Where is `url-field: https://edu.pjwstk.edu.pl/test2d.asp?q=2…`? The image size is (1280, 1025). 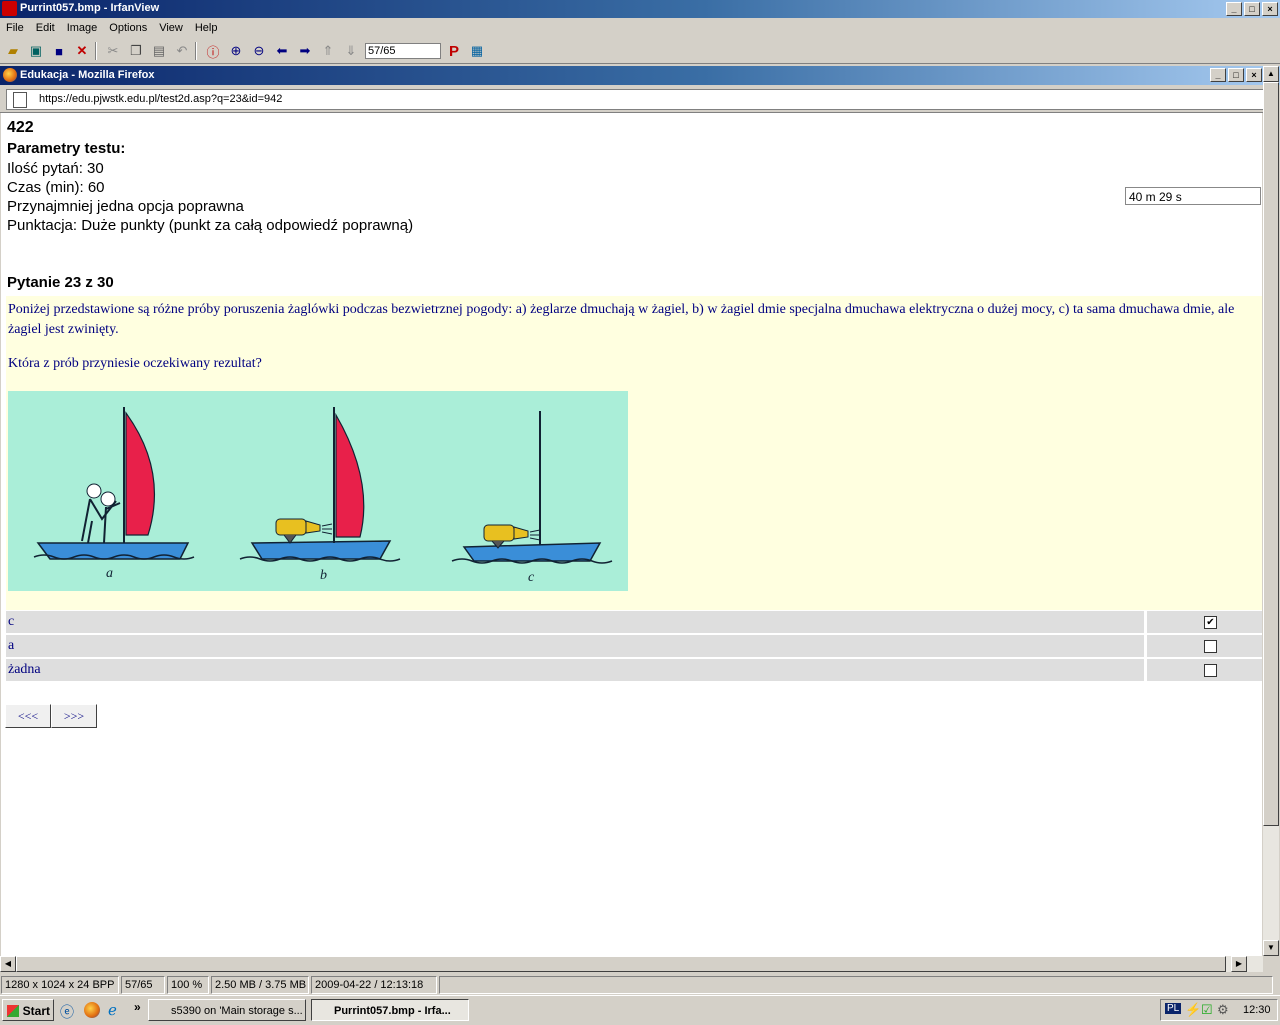
url-field: https://edu.pjwstk.edu.pl/test2d.asp?q=2… is located at coordinates (636, 99).